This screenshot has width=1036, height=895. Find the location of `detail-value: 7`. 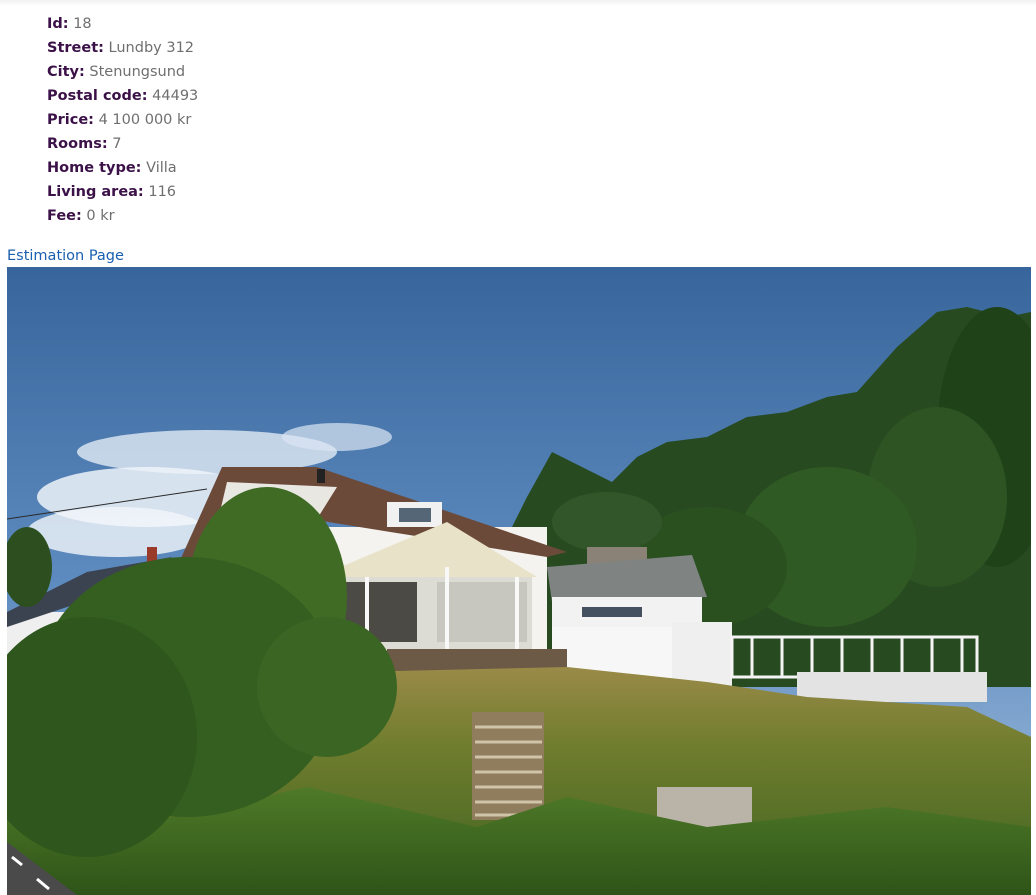

detail-value: 7 is located at coordinates (117, 144).